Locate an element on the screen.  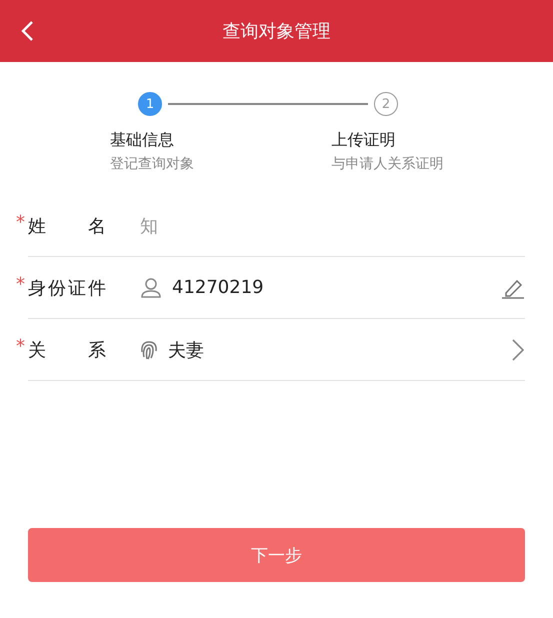
chevron-right-icon is located at coordinates (518, 350).